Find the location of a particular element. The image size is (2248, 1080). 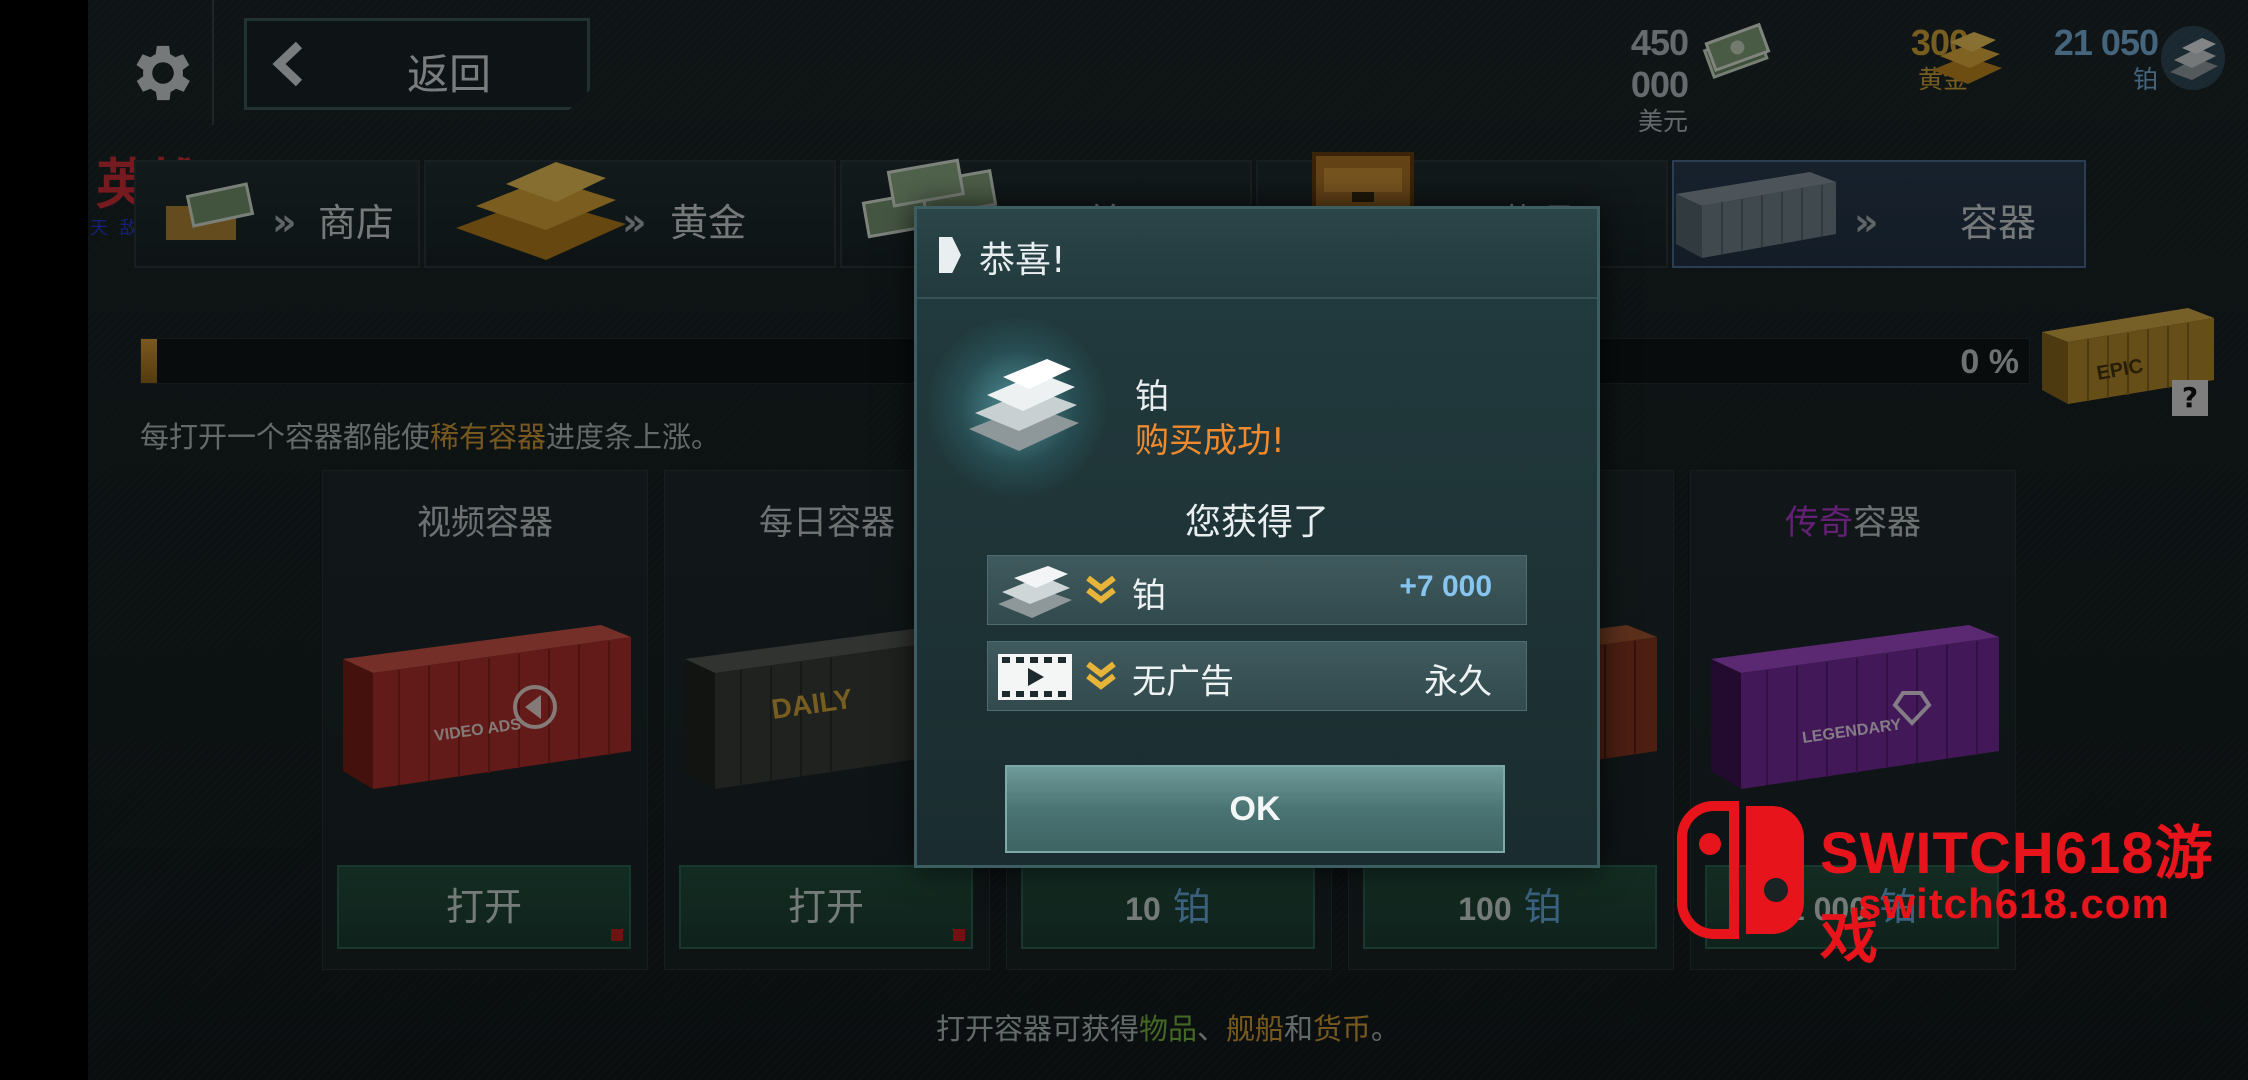

reward-label: 铂 is located at coordinates (1149, 596).